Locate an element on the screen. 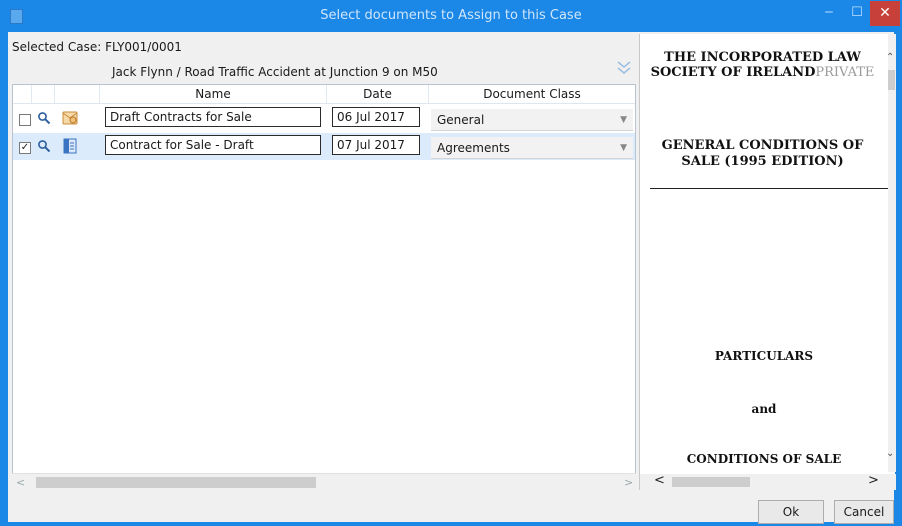 The height and width of the screenshot is (526, 902). cancel-button: Cancel is located at coordinates (864, 512).